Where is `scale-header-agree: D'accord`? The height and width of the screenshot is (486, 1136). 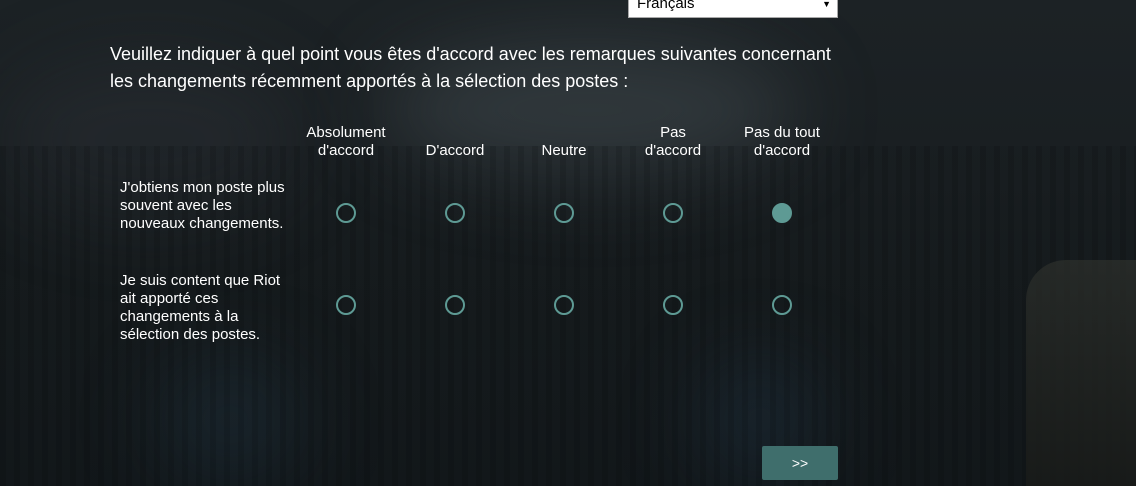 scale-header-agree: D'accord is located at coordinates (455, 150).